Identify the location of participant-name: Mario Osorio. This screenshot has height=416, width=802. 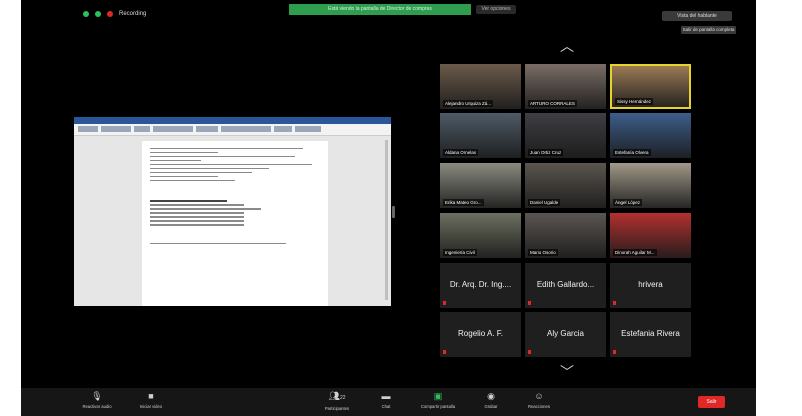
(543, 252).